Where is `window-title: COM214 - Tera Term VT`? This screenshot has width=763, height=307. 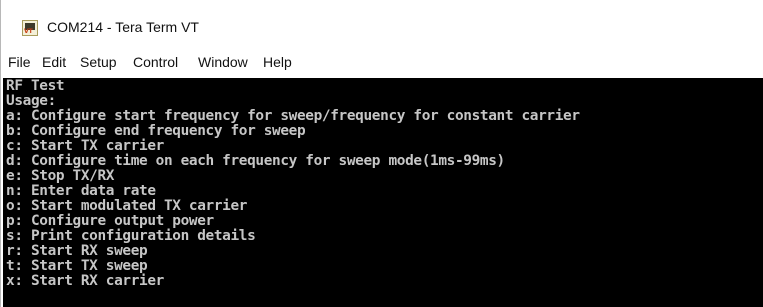
window-title: COM214 - Tera Term VT is located at coordinates (123, 27).